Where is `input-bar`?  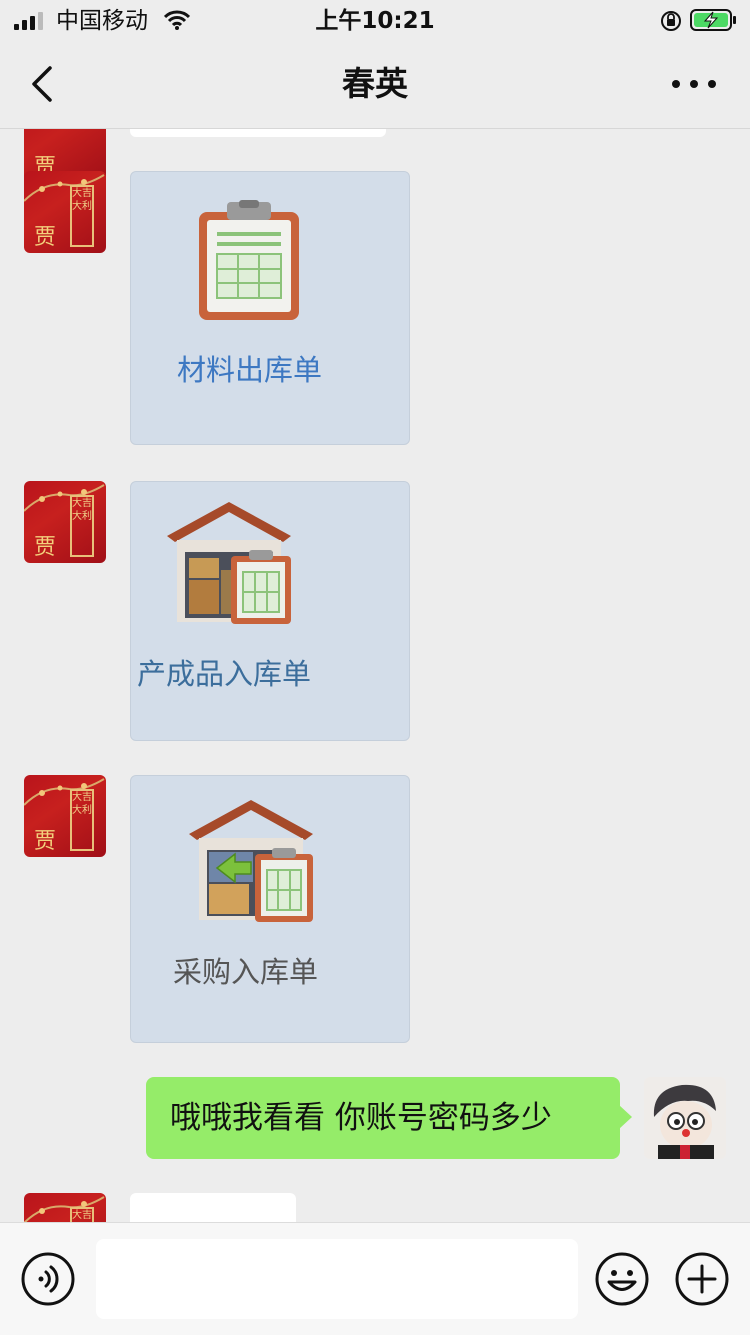 input-bar is located at coordinates (375, 1278).